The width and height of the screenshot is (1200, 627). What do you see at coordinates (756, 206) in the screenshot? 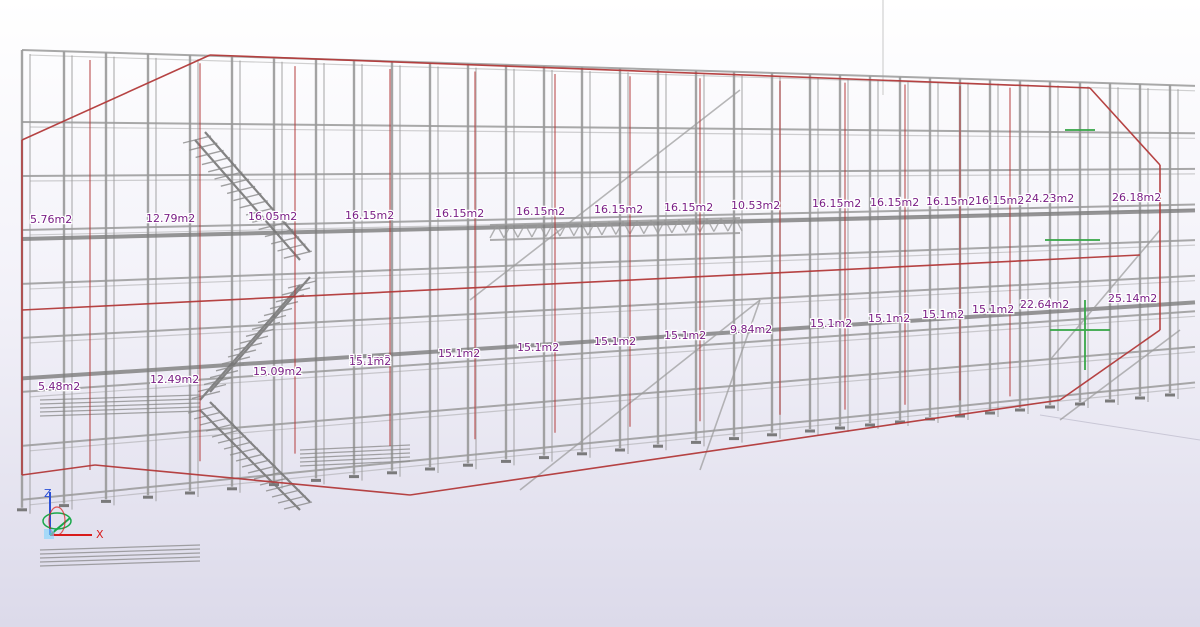
I see `area-label: 10.53m2` at bounding box center [756, 206].